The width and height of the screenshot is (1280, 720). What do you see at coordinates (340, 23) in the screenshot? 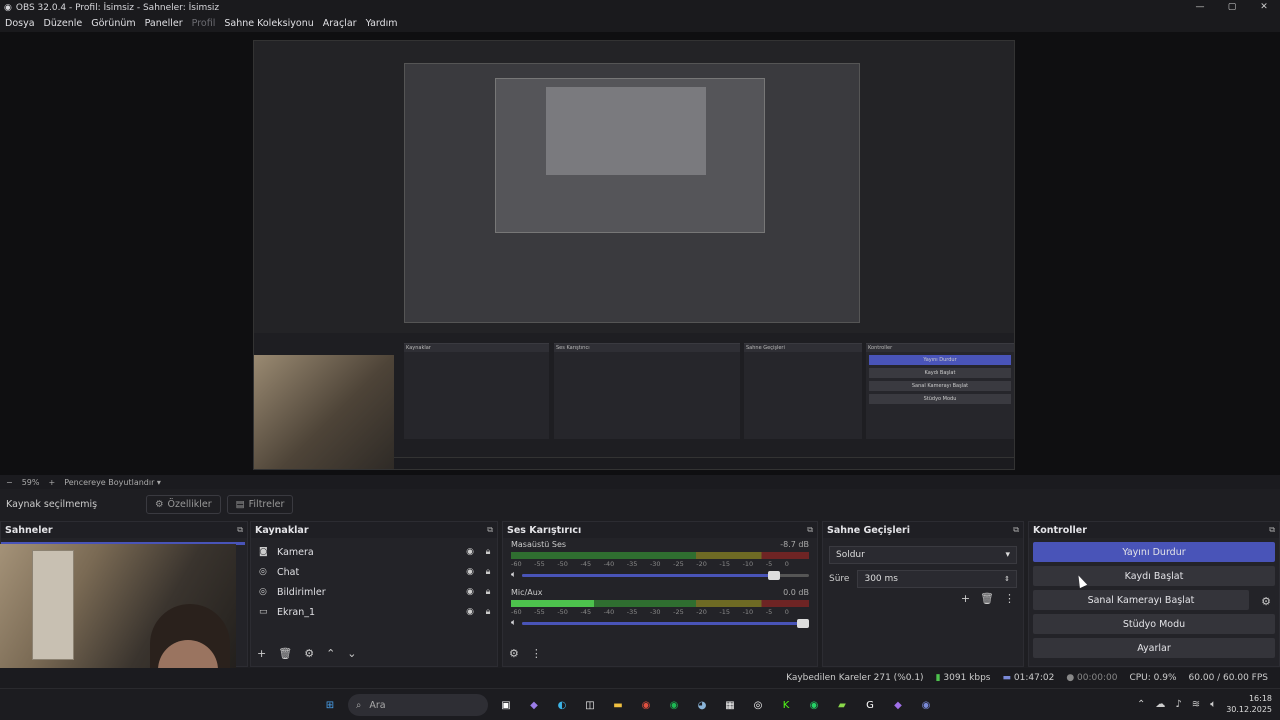
I see `menu-araclar: Araçlar` at bounding box center [340, 23].